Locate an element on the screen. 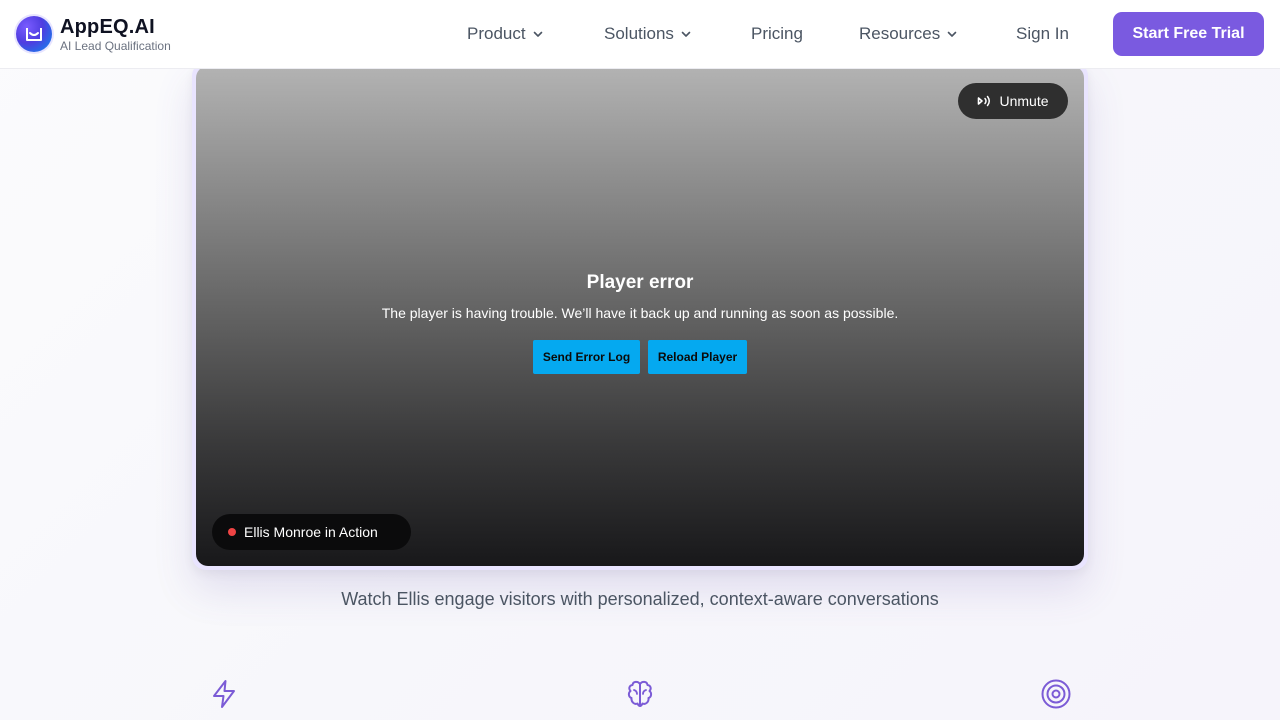 The image size is (1280, 720). brand: AppEQ.AI AI Lead Qualification is located at coordinates (115, 34).